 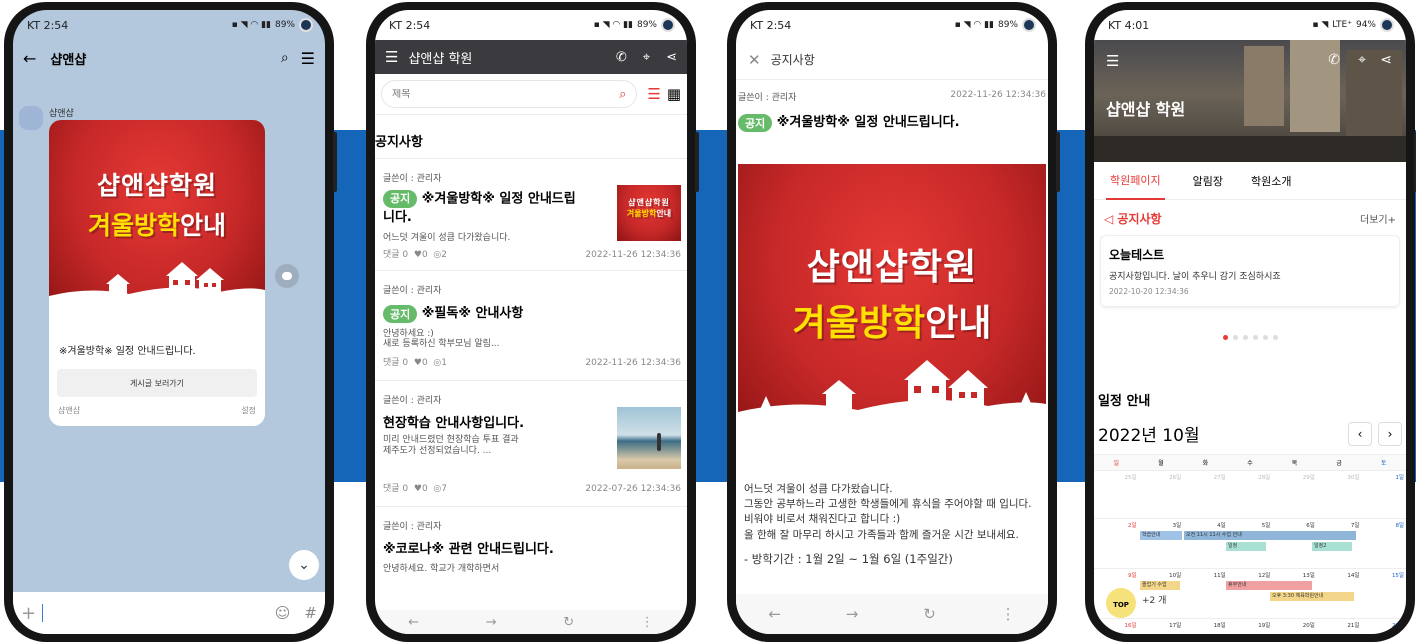 What do you see at coordinates (412, 291) in the screenshot?
I see `post-author: 글쓴이 : 관리자` at bounding box center [412, 291].